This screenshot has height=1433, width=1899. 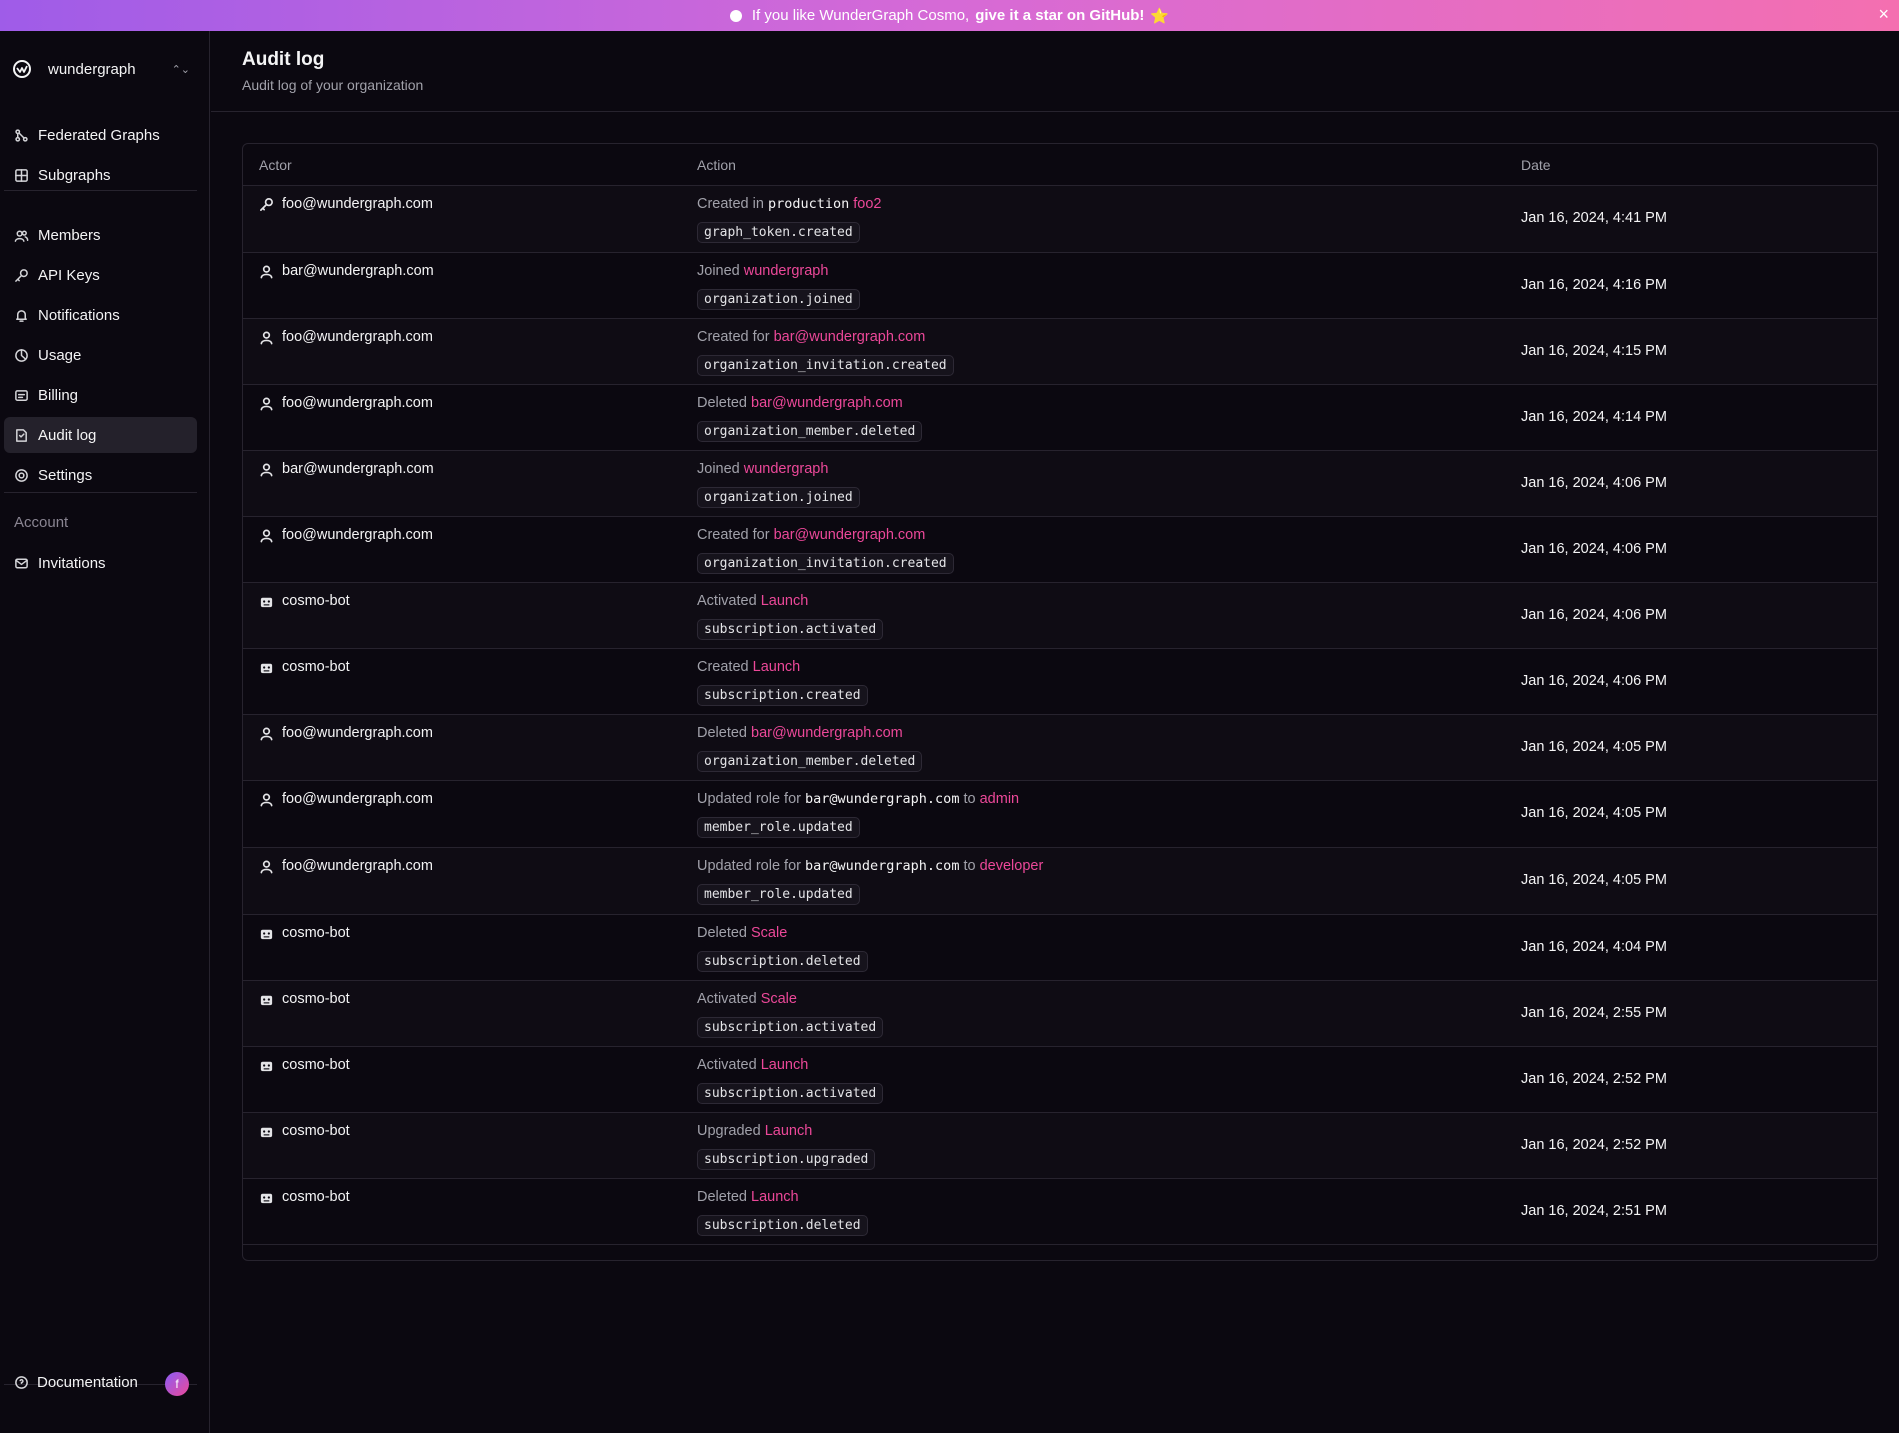 I want to click on action-preposition: for, so click(x=761, y=535).